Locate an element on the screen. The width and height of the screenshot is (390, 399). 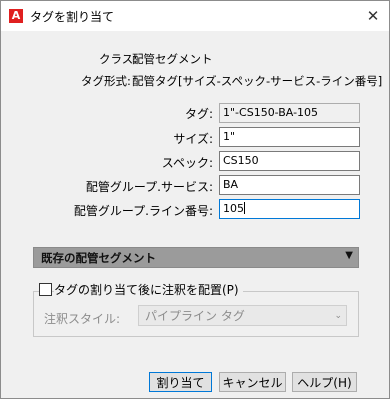
autocad-icon: A is located at coordinates (16, 16).